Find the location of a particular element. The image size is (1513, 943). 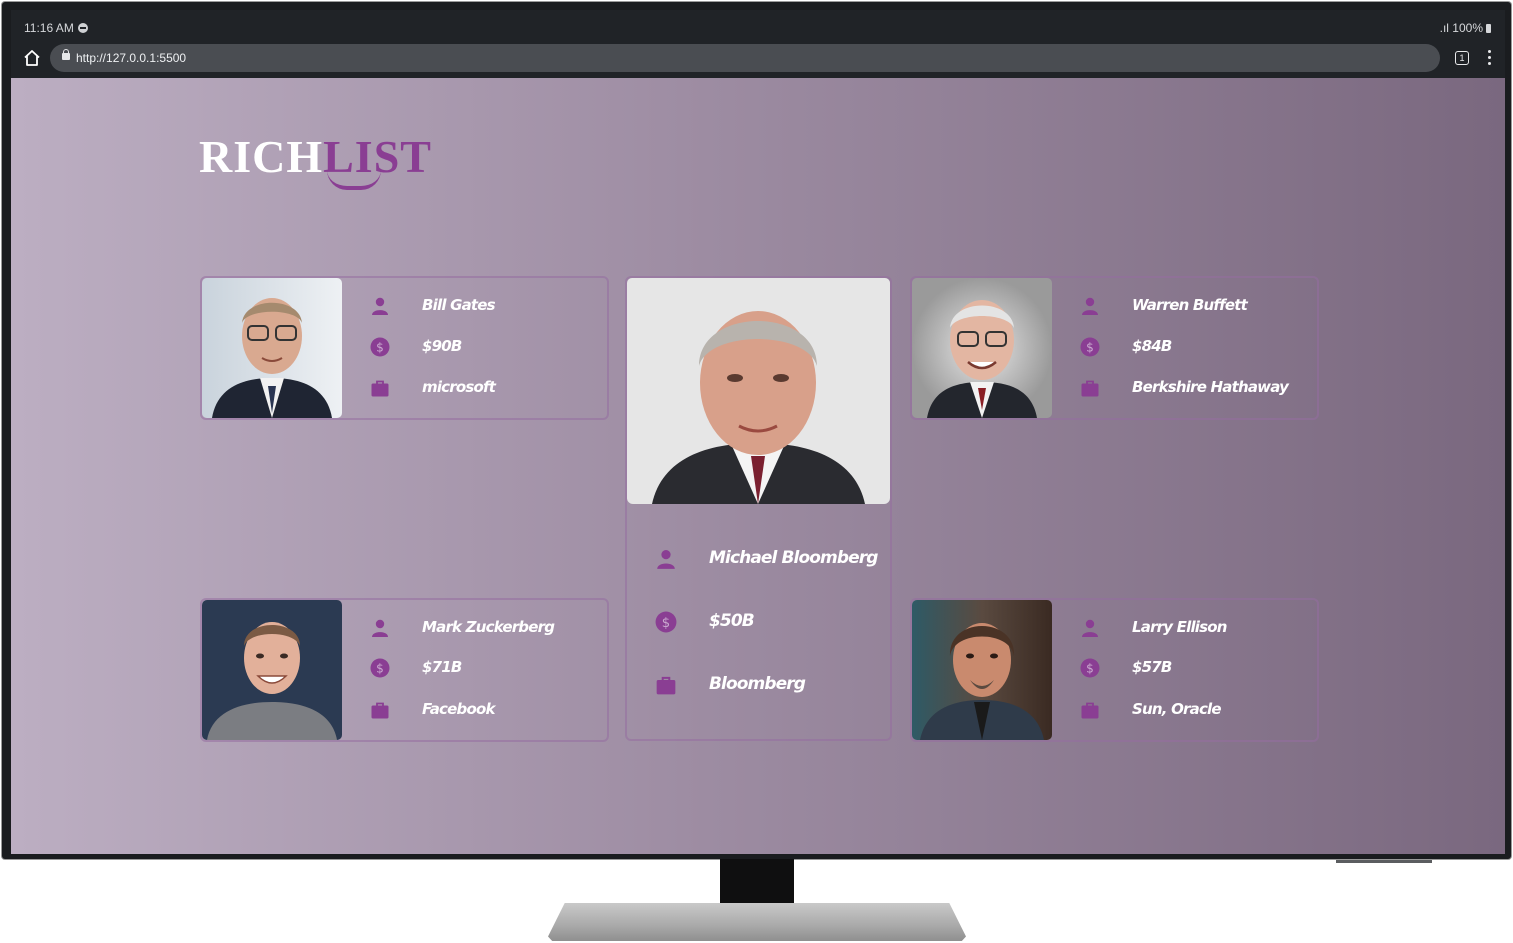

signal-battery-text: .ıl 100% is located at coordinates (1461, 28).